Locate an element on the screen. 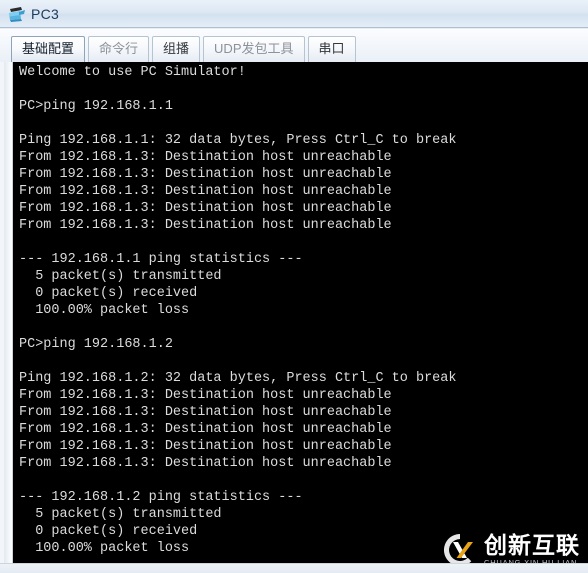 Image resolution: width=588 pixels, height=573 pixels. window-bottom-strip is located at coordinates (294, 568).